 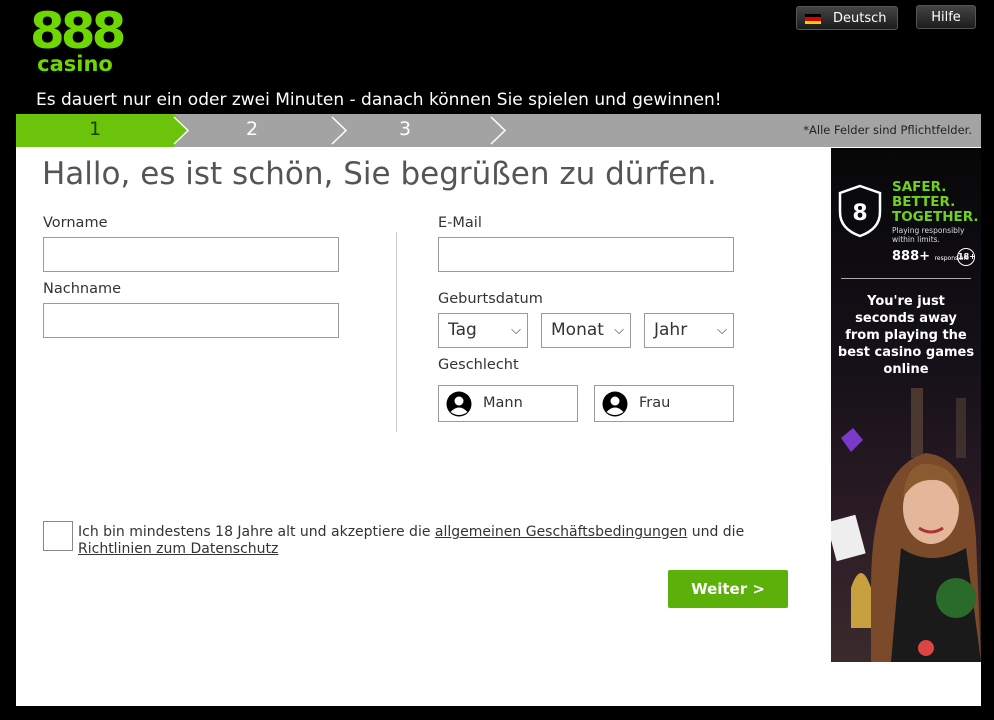 What do you see at coordinates (95, 129) in the screenshot?
I see `step-number: 1` at bounding box center [95, 129].